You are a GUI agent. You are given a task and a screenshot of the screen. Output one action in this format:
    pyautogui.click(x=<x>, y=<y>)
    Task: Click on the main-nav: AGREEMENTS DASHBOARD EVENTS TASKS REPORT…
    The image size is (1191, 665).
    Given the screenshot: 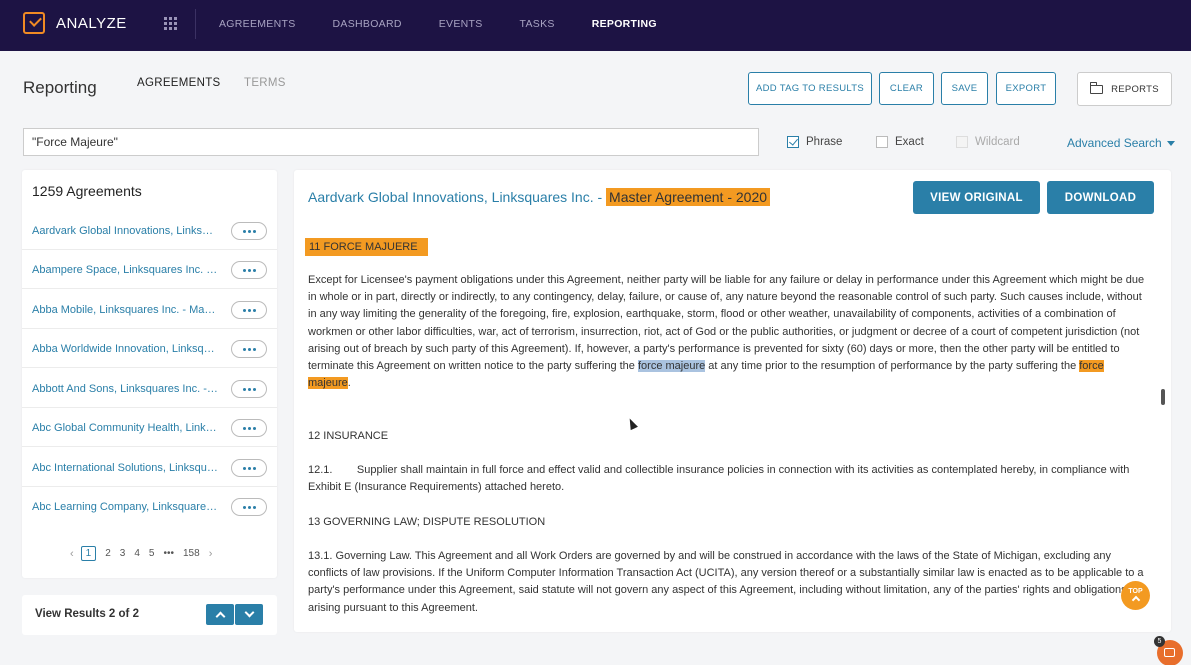 What is the action you would take?
    pyautogui.click(x=456, y=24)
    